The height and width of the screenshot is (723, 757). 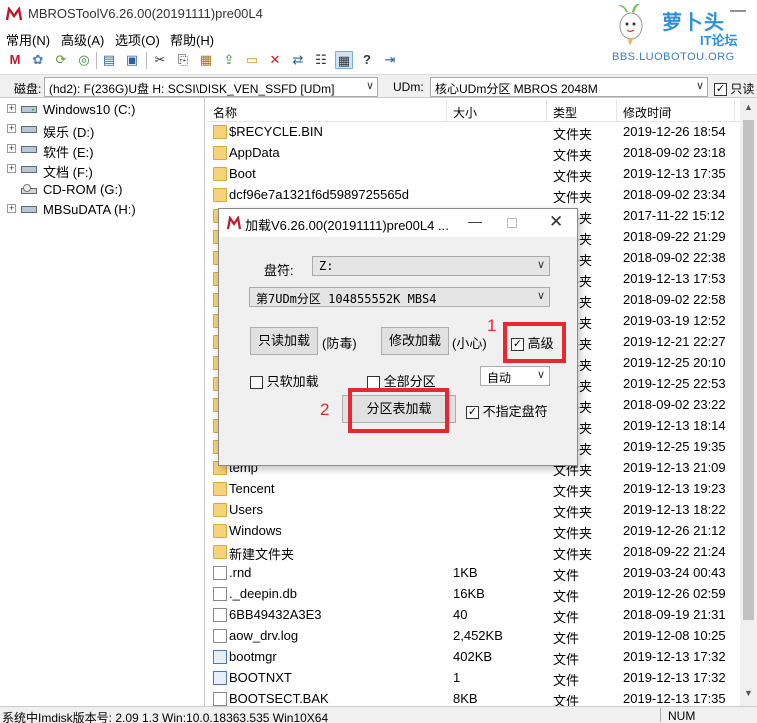 I want to click on drive-letter-select: Z: ∨, so click(x=431, y=266).